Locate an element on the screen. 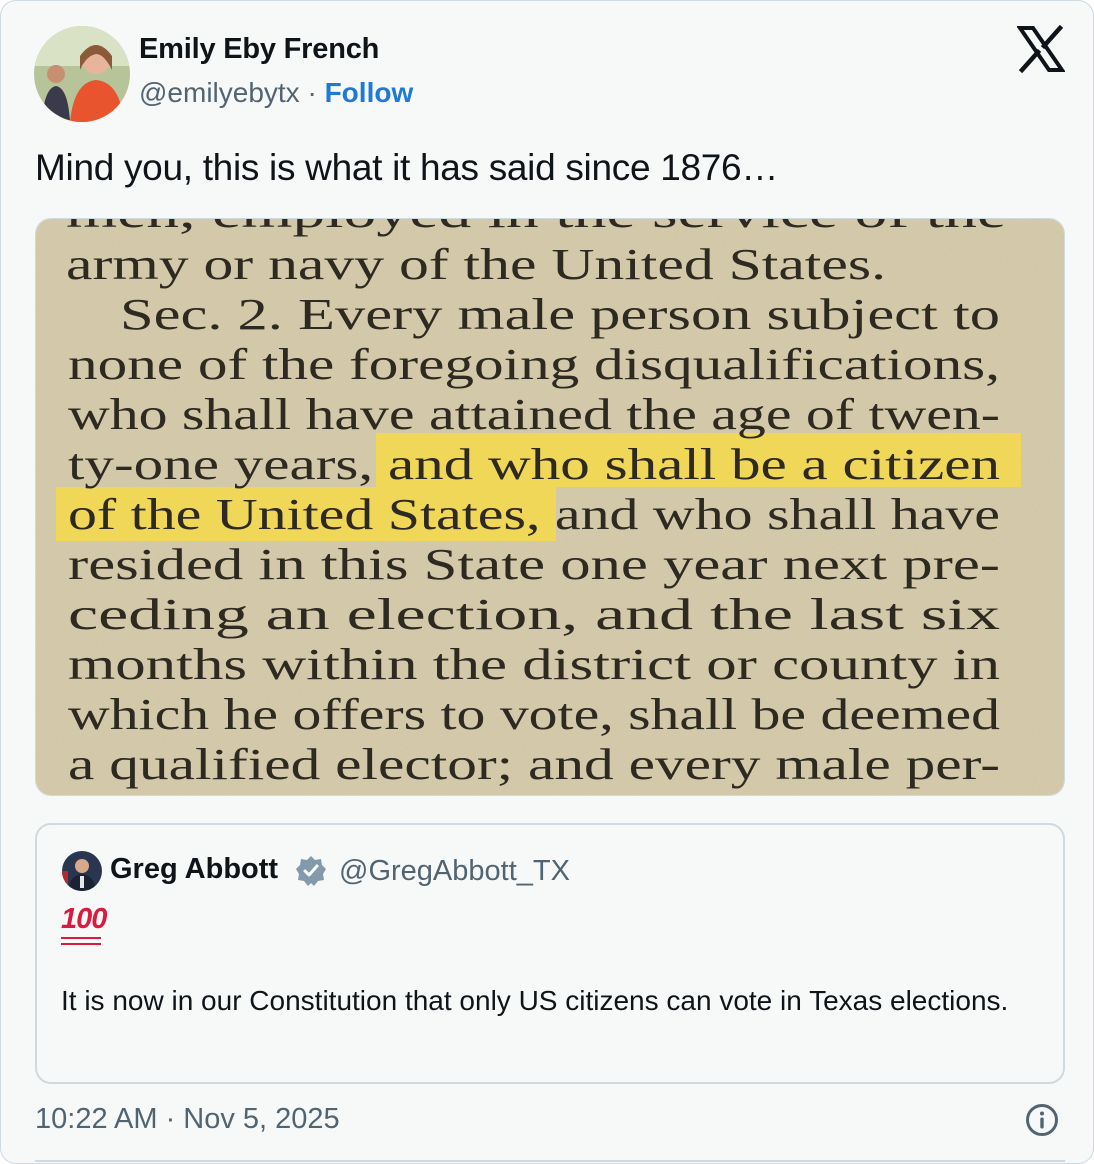  doc-line: ty-one years, and who shall be a citizen is located at coordinates (534, 464).